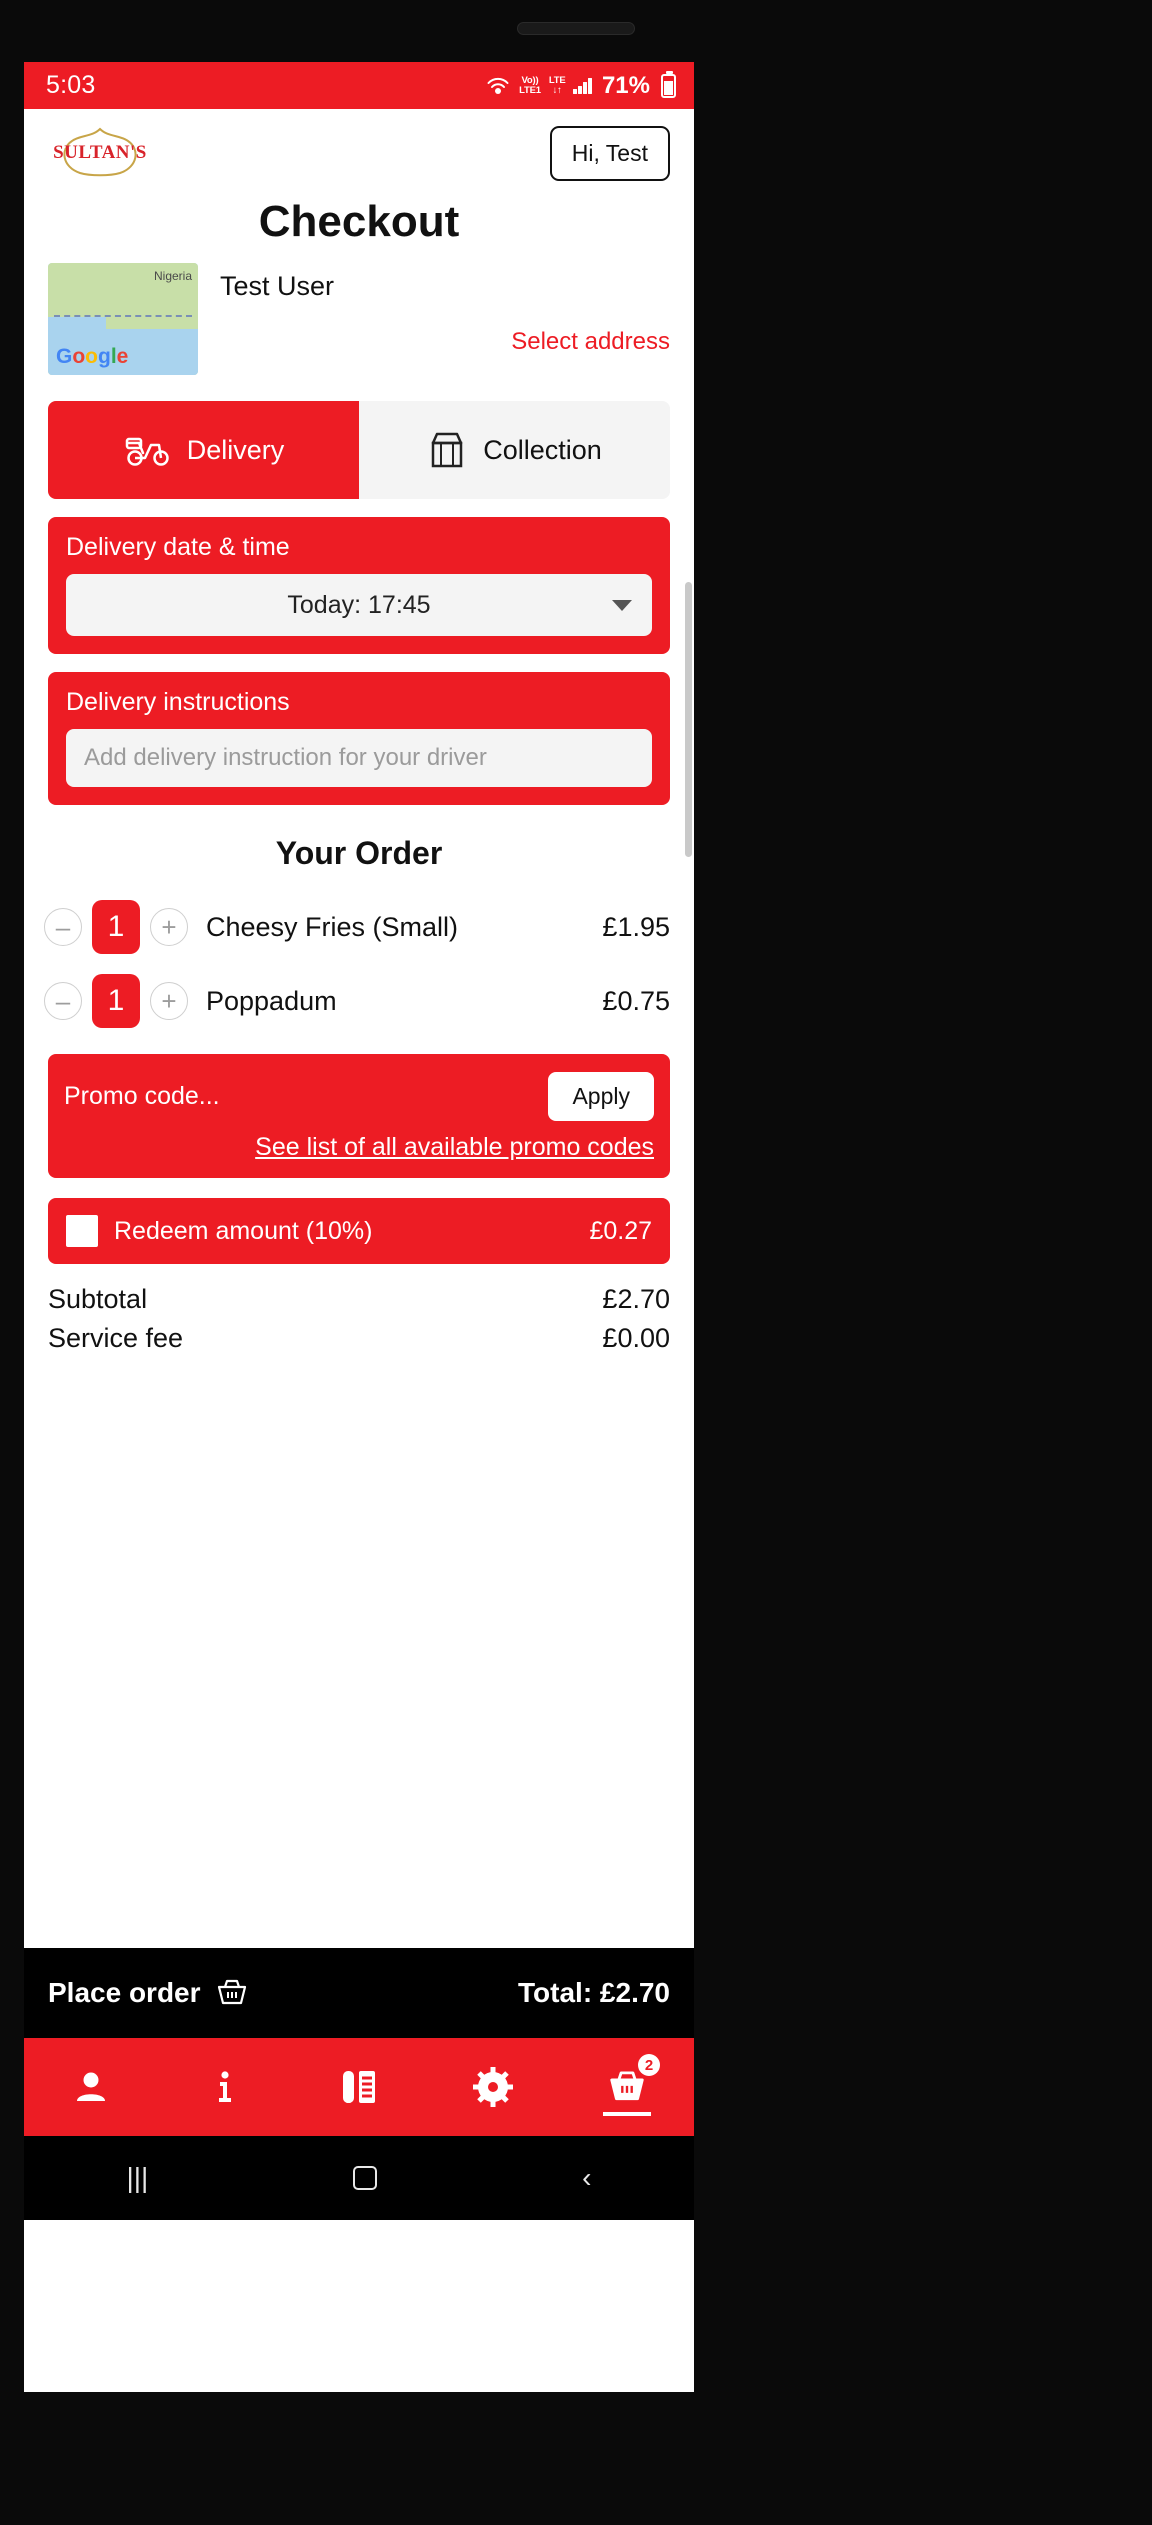 This screenshot has width=1152, height=2525. What do you see at coordinates (649, 2065) in the screenshot?
I see `basket-badge: 2` at bounding box center [649, 2065].